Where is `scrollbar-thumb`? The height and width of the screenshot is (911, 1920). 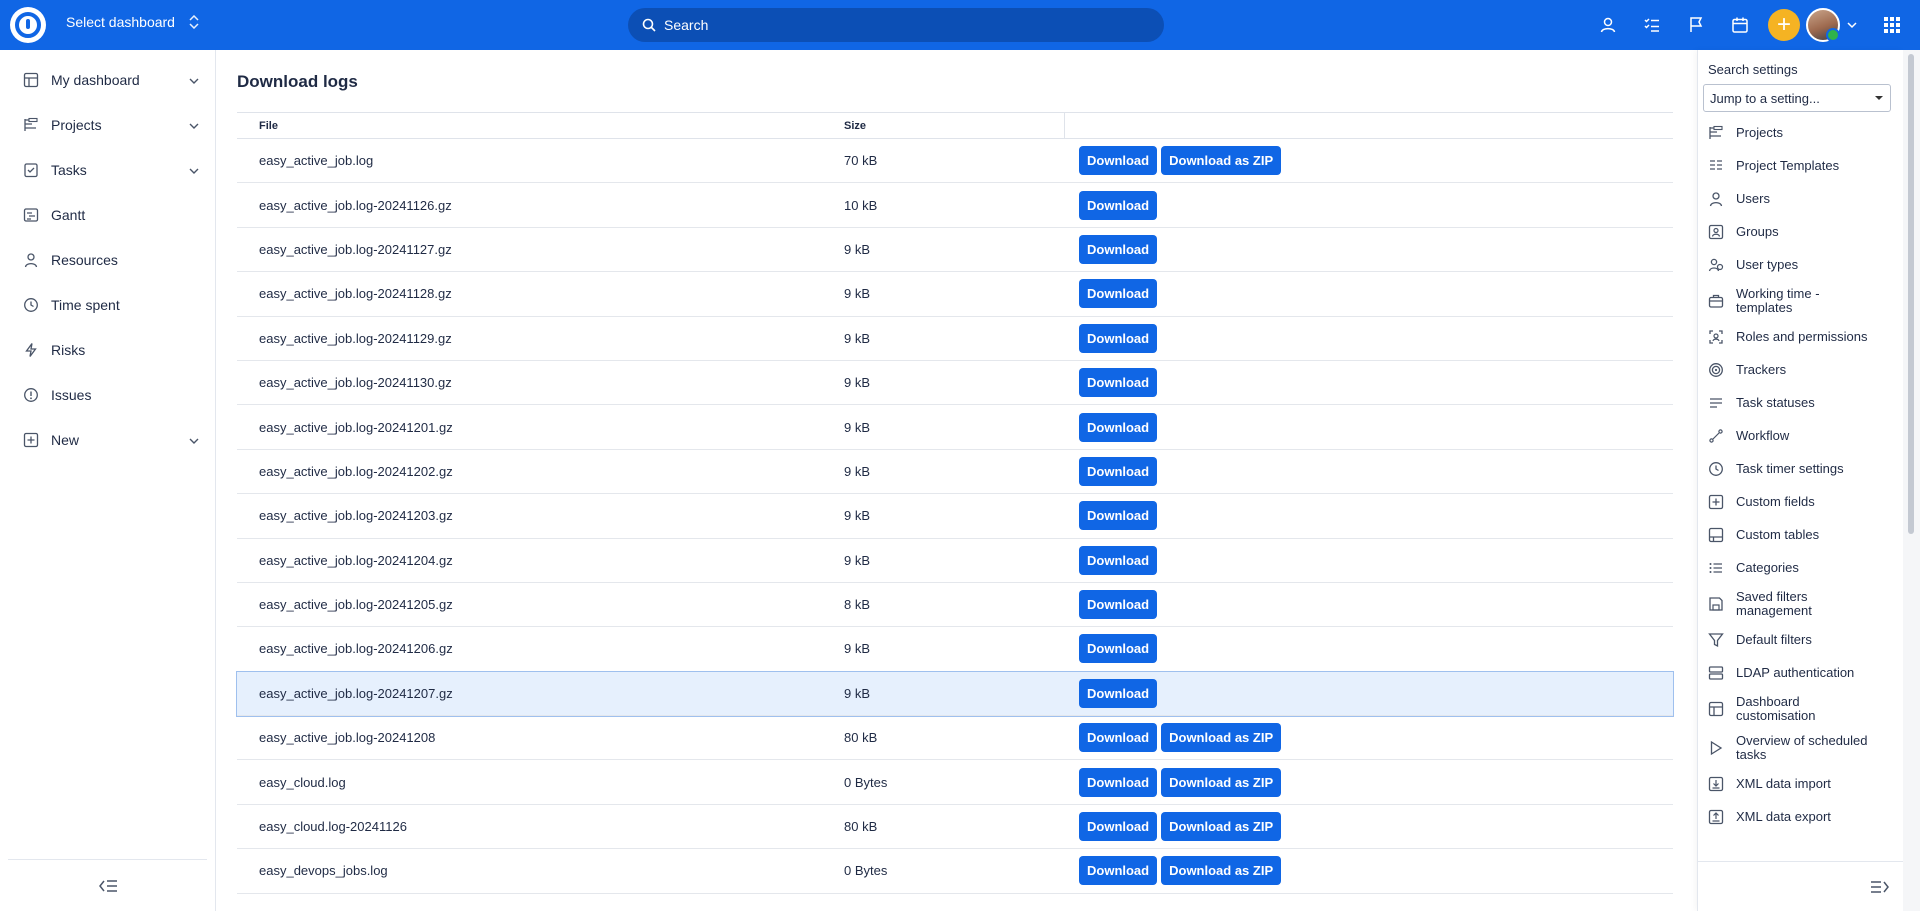
scrollbar-thumb is located at coordinates (1911, 294).